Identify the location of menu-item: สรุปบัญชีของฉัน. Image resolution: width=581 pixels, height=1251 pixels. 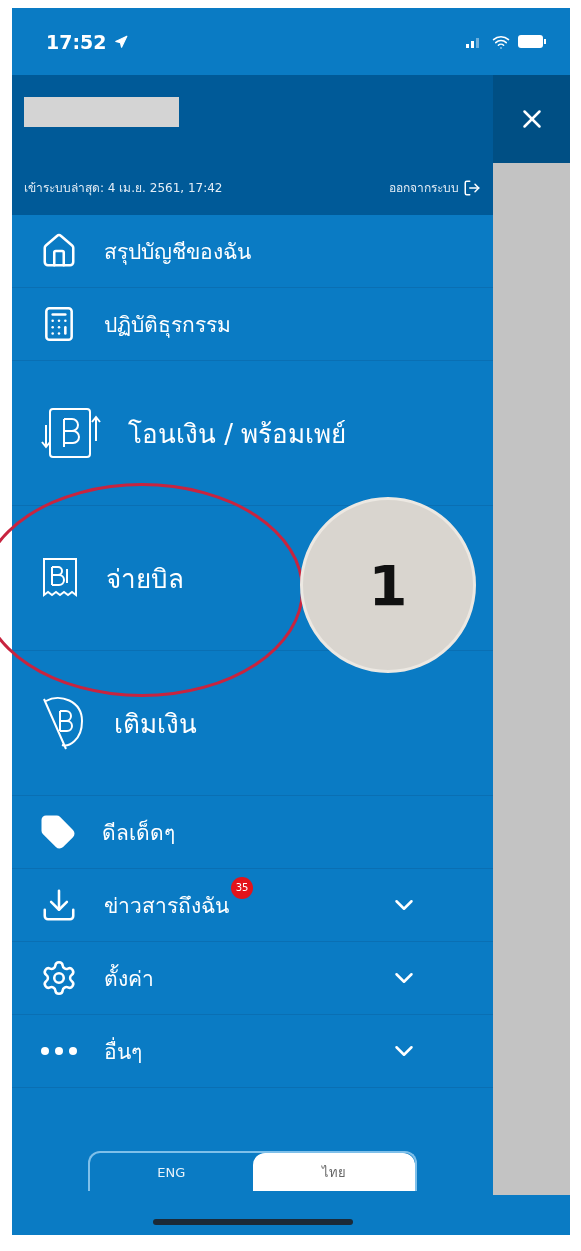
(252, 251).